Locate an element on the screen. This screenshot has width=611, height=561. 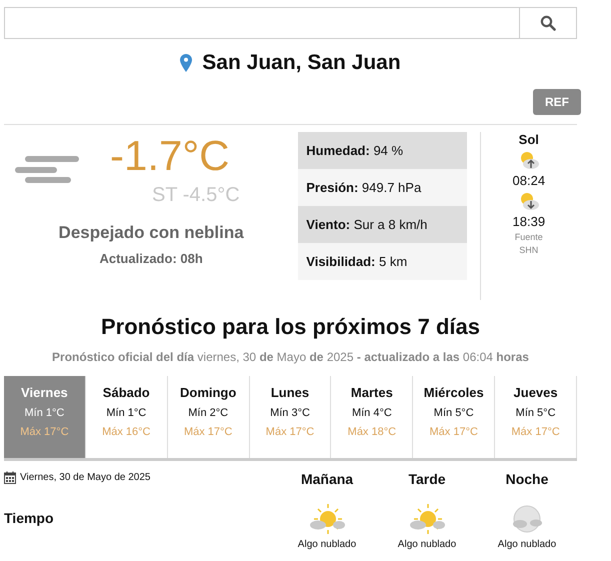
location-title: San Juan, San Juan is located at coordinates (301, 63).